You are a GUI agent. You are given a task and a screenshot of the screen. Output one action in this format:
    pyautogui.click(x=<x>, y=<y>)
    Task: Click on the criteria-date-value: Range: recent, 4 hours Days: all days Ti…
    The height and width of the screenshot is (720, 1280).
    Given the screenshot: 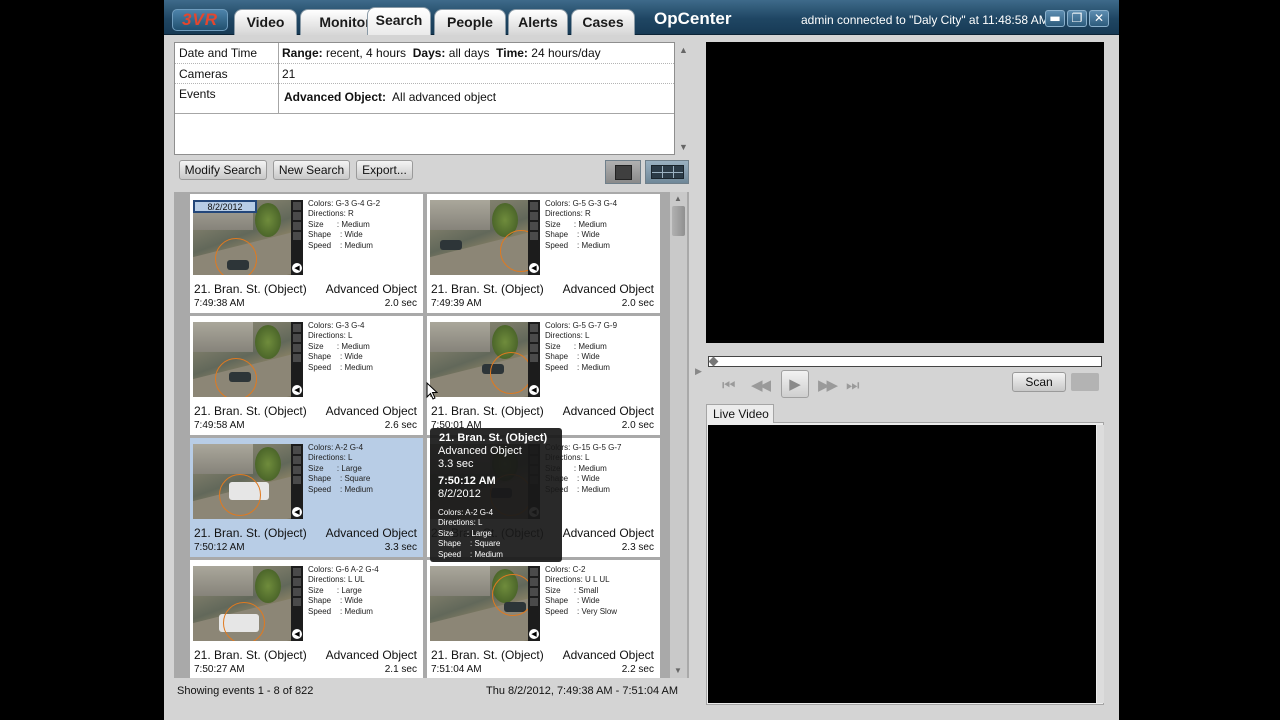 What is the action you would take?
    pyautogui.click(x=441, y=53)
    